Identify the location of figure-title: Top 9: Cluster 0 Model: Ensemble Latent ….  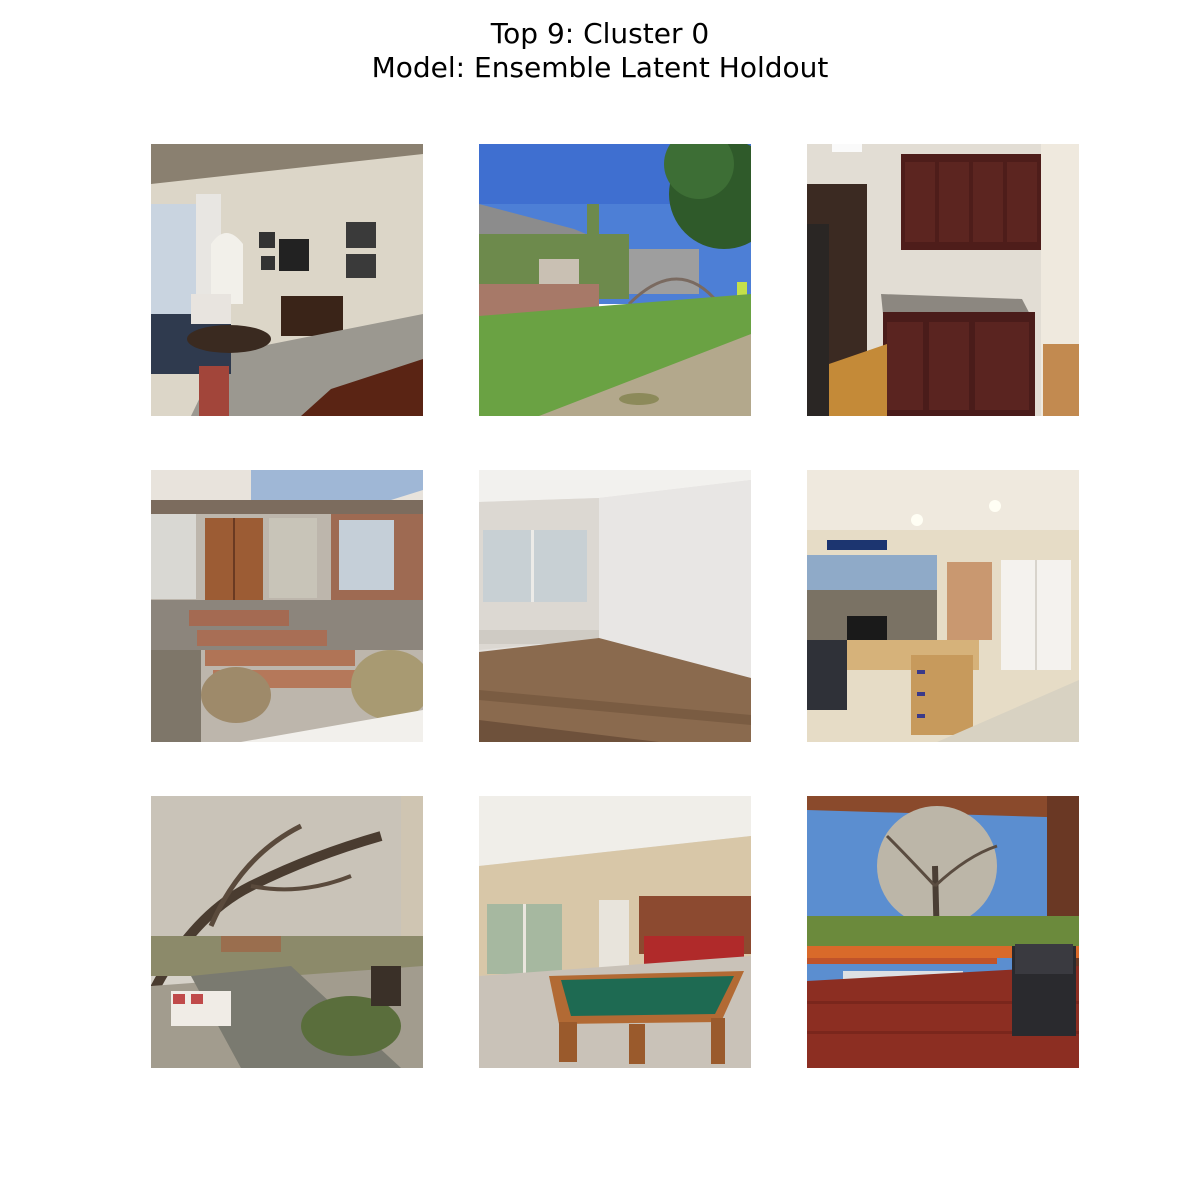
(600, 51).